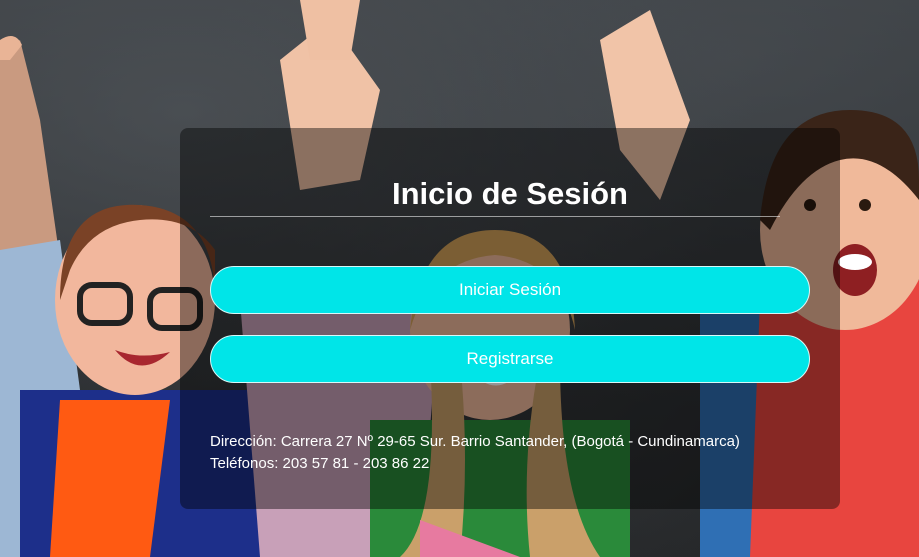  Describe the element at coordinates (320, 463) in the screenshot. I see `phones-text: Teléfonos: 203 57 81 - 203 86 22` at that location.